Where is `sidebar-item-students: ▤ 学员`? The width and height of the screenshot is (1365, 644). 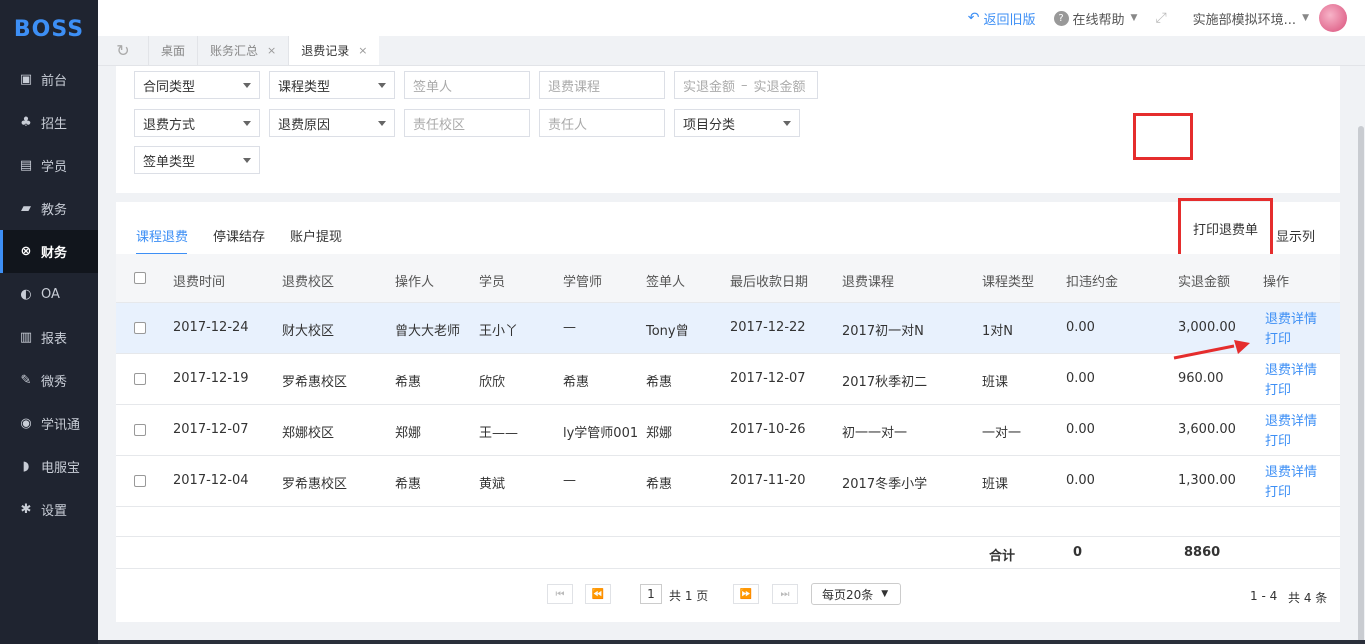
sidebar-item-students: ▤ 学员 is located at coordinates (49, 165).